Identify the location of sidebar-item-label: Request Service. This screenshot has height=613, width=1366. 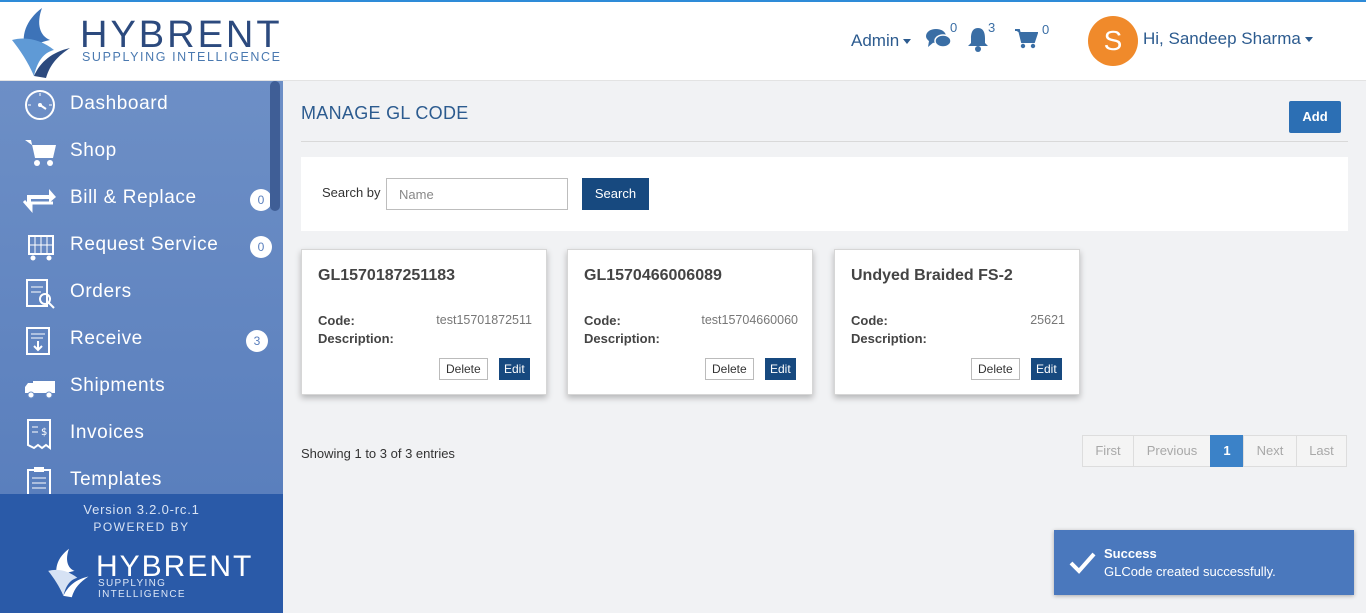
(144, 244).